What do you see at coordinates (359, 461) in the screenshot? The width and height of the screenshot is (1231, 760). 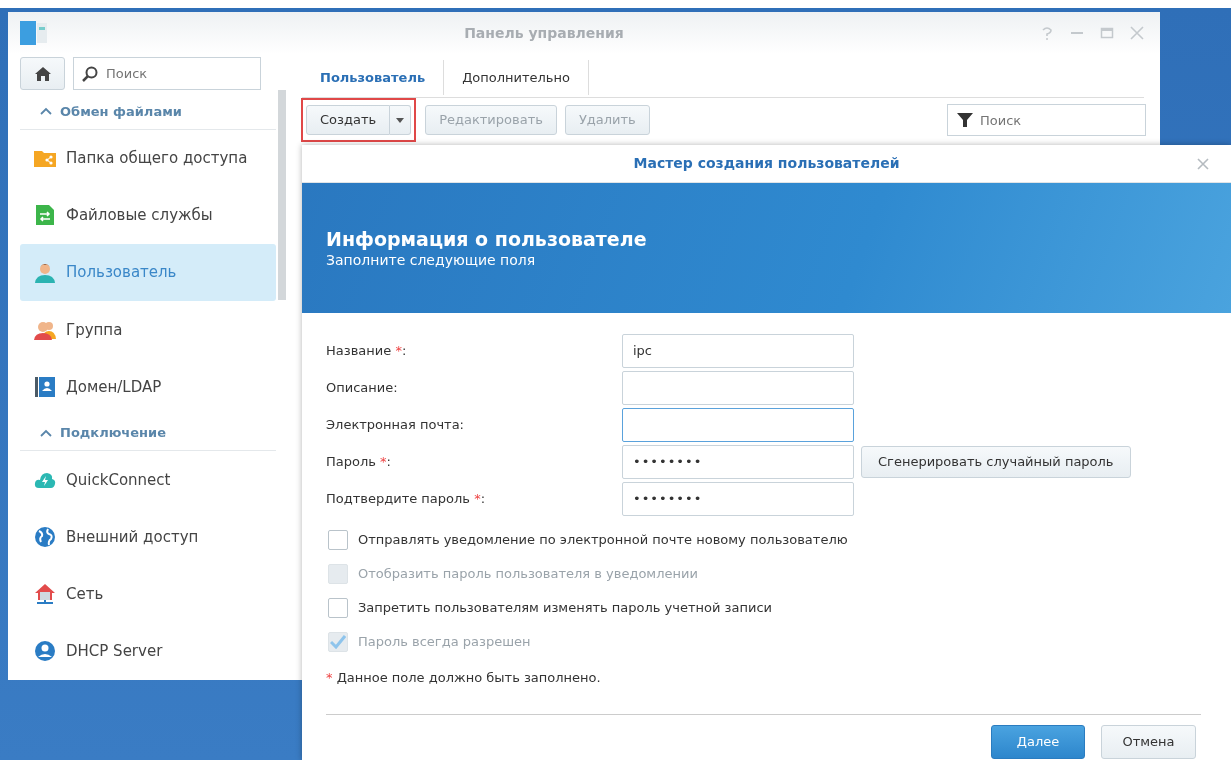 I see `field-label: Пароль *:` at bounding box center [359, 461].